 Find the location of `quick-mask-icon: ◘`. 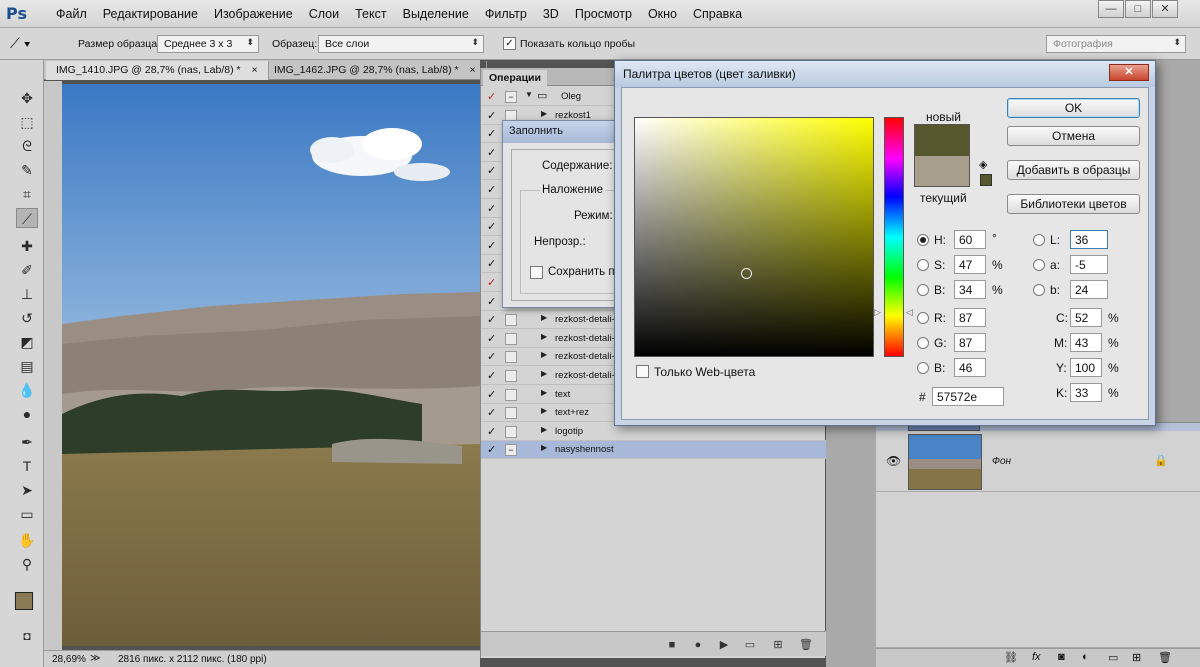

quick-mask-icon: ◘ is located at coordinates (27, 636).